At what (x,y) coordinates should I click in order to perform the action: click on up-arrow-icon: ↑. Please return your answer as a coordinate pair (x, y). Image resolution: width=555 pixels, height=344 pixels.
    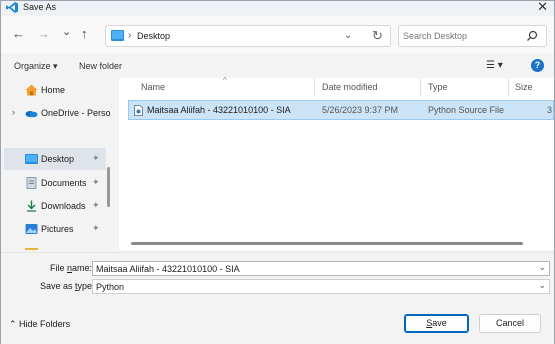
    Looking at the image, I should click on (84, 34).